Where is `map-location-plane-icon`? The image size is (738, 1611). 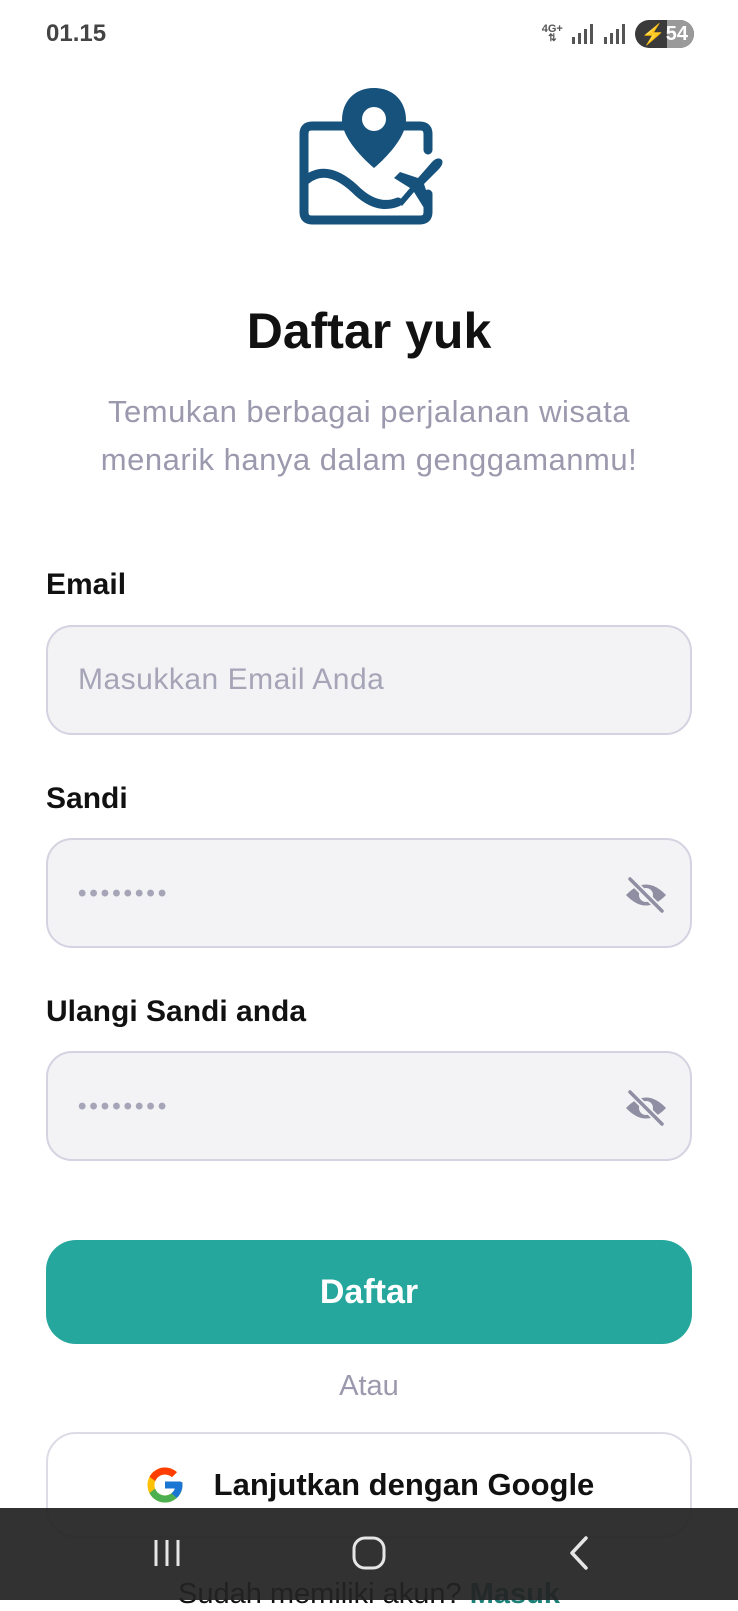 map-location-plane-icon is located at coordinates (371, 156).